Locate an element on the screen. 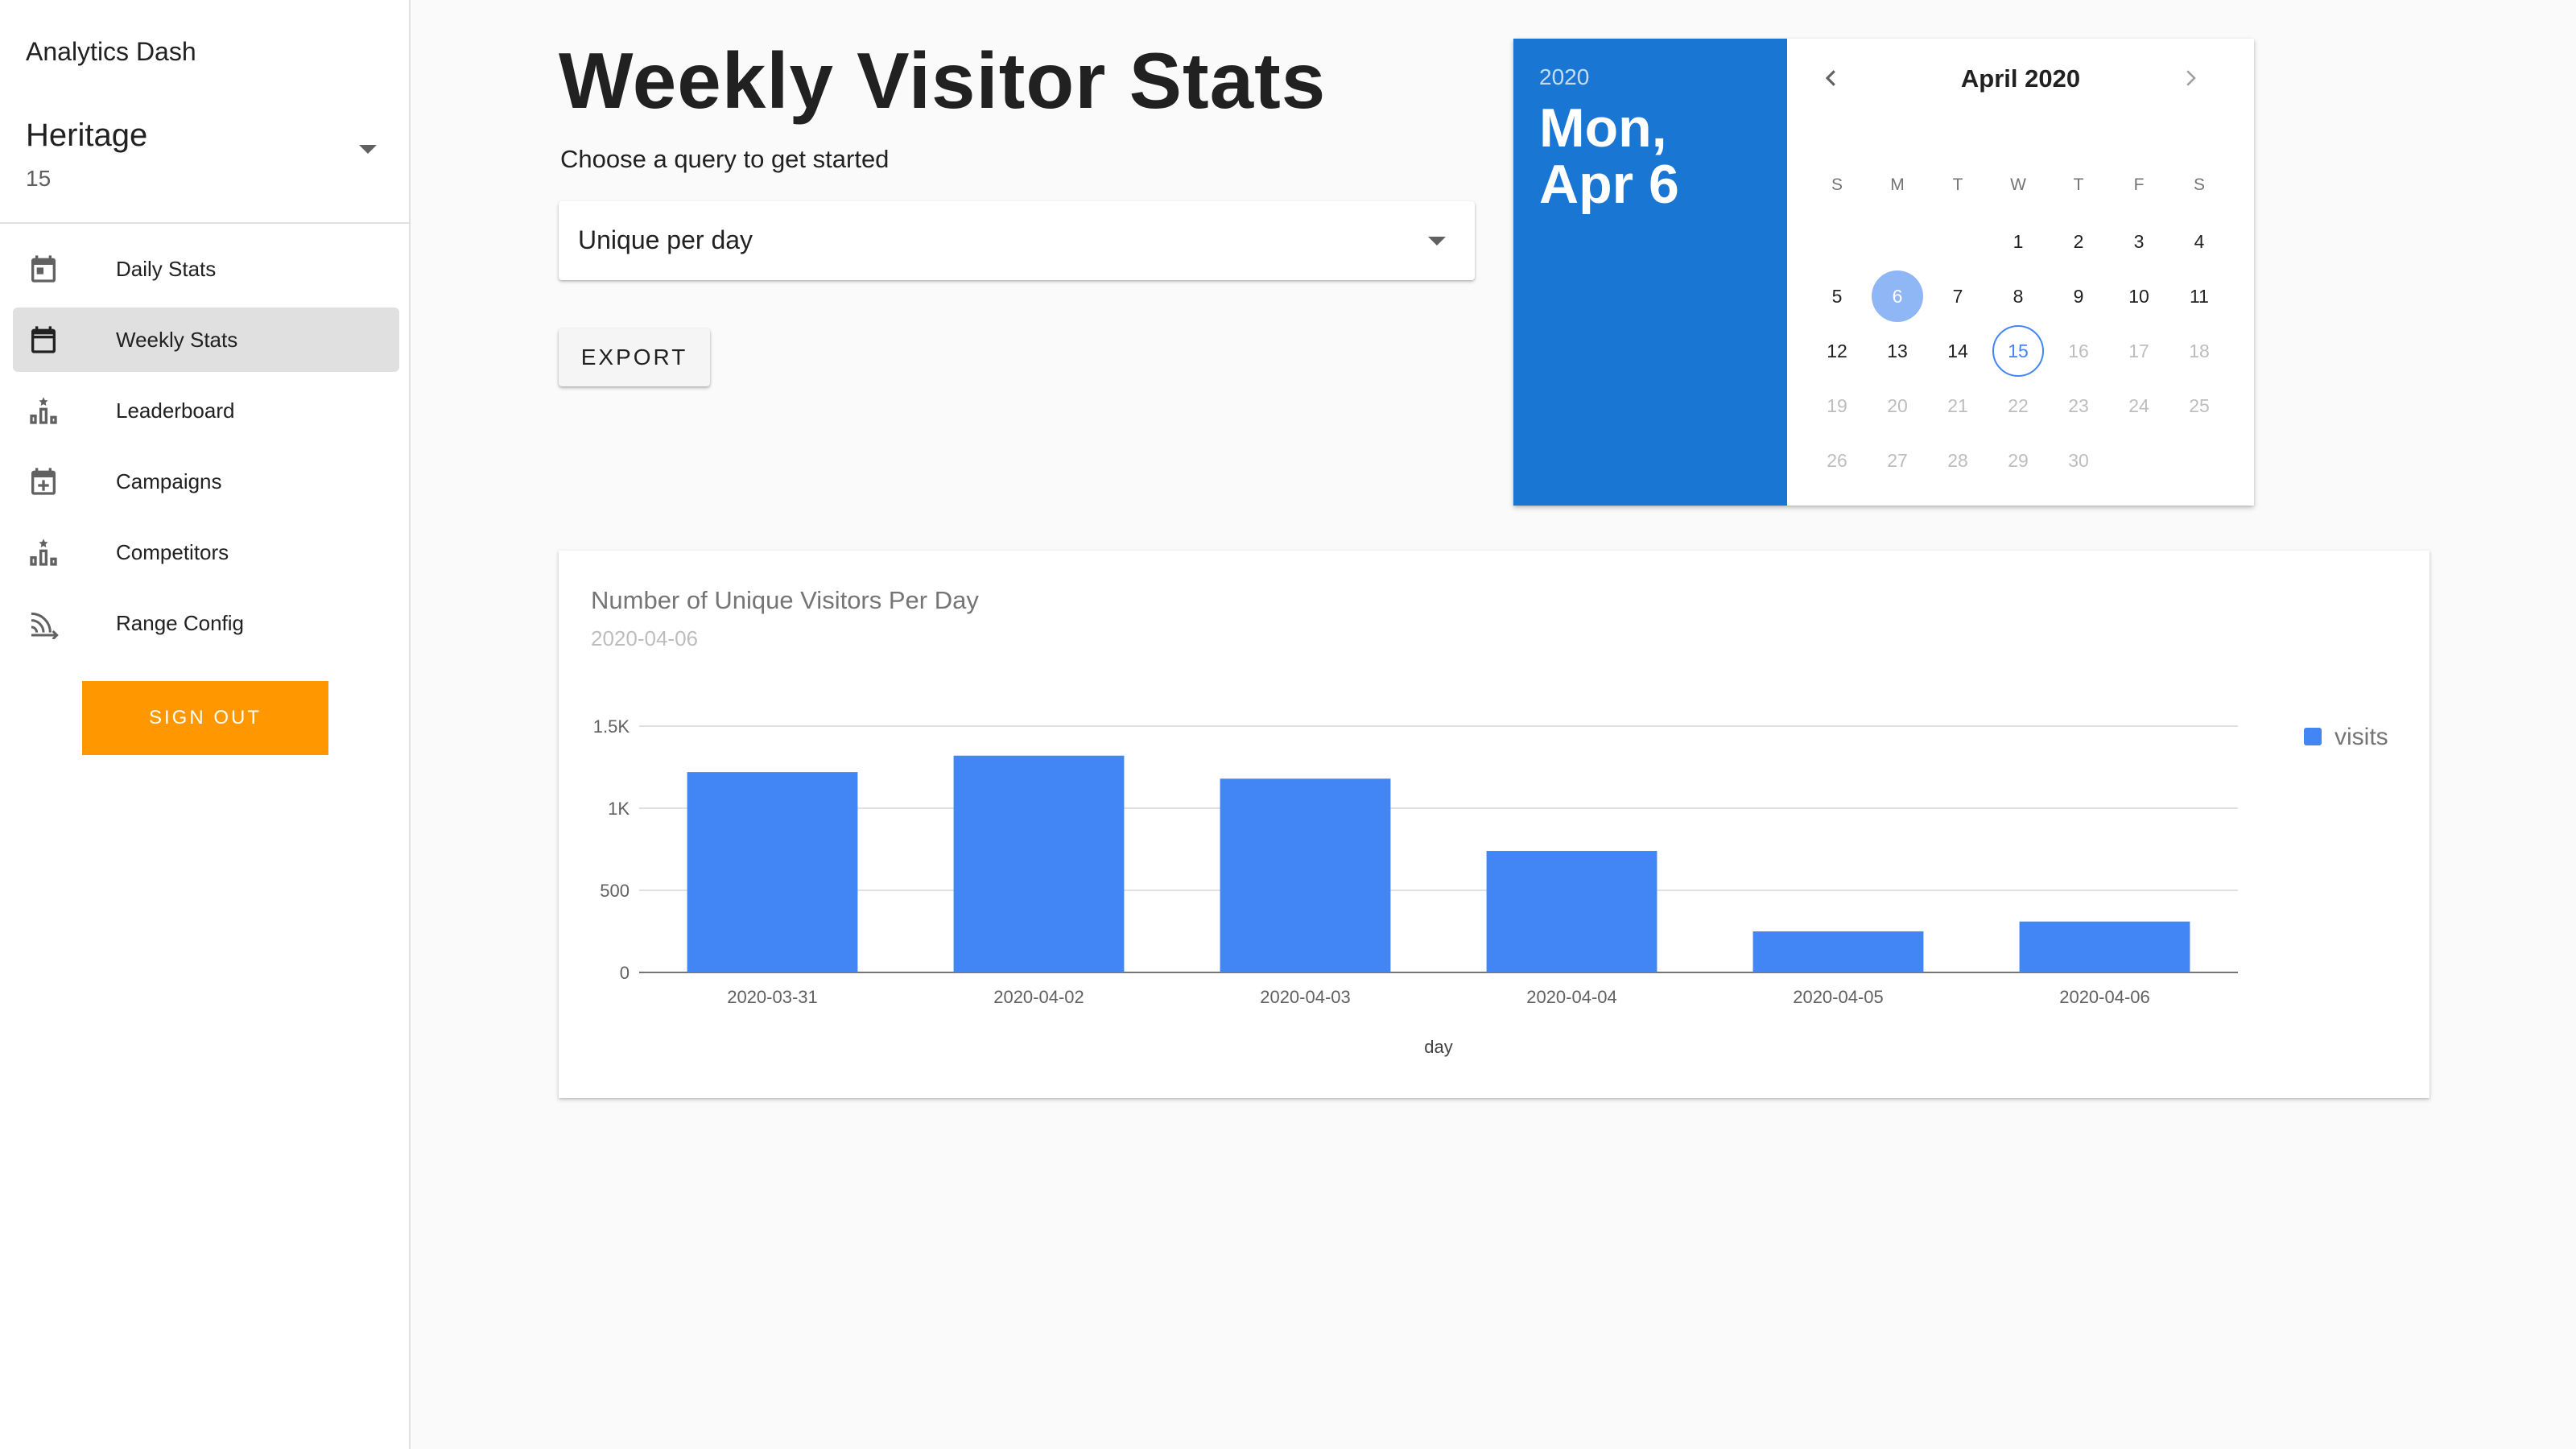 Image resolution: width=2576 pixels, height=1449 pixels. x-tick-label: 2020-04-02 is located at coordinates (1038, 997).